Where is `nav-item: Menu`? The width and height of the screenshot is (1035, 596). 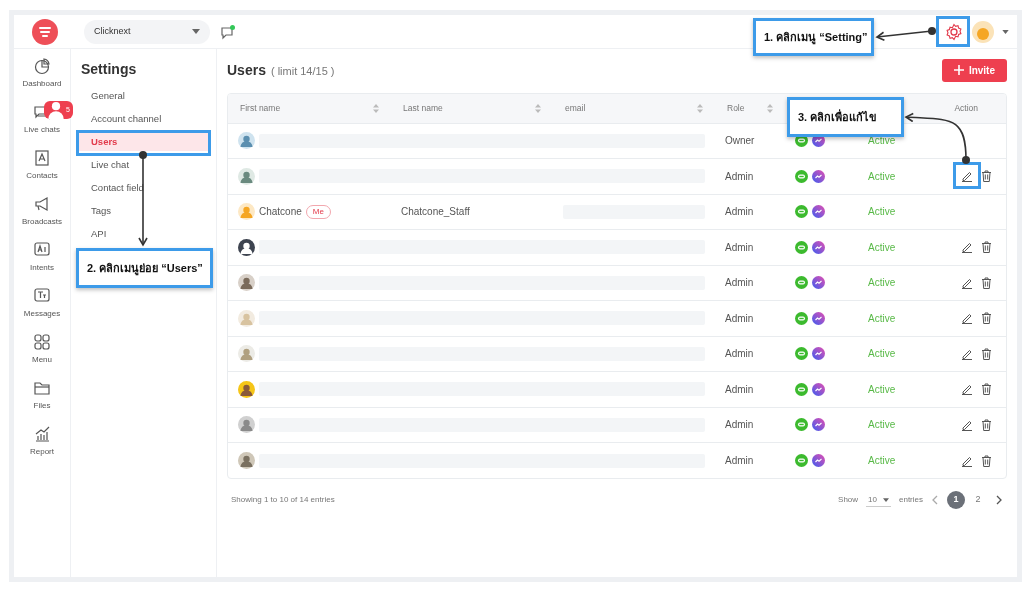
nav-item: Menu is located at coordinates (42, 355).